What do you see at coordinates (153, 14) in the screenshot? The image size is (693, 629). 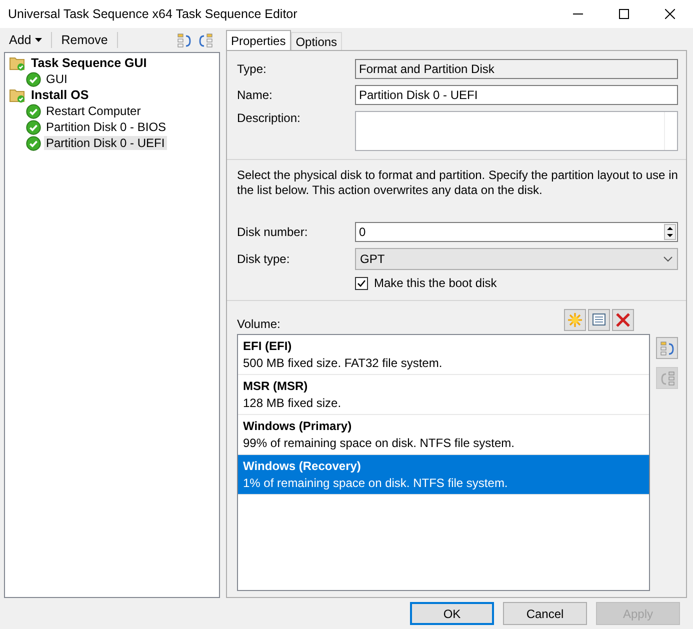 I see `window-title: Universal Task Sequence x64 Task Sequence Editor` at bounding box center [153, 14].